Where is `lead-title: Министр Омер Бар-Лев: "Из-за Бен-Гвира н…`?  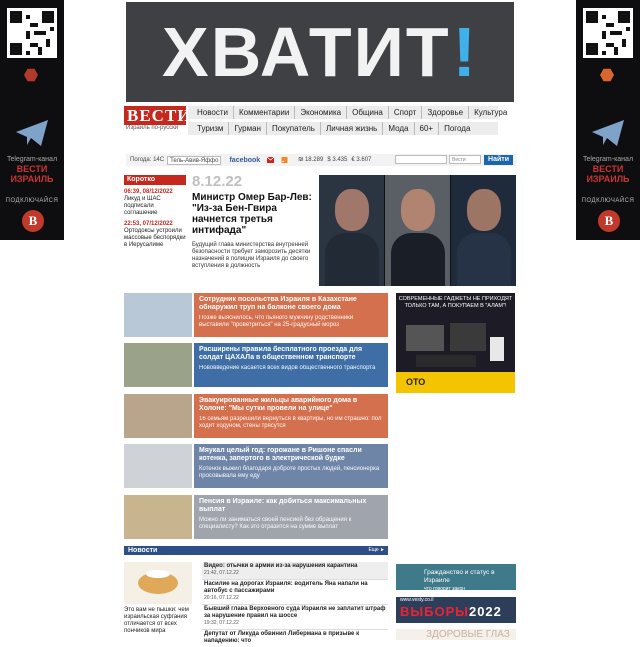 lead-title: Министр Омер Бар-Лев: "Из-за Бен-Гвира н… is located at coordinates (253, 214).